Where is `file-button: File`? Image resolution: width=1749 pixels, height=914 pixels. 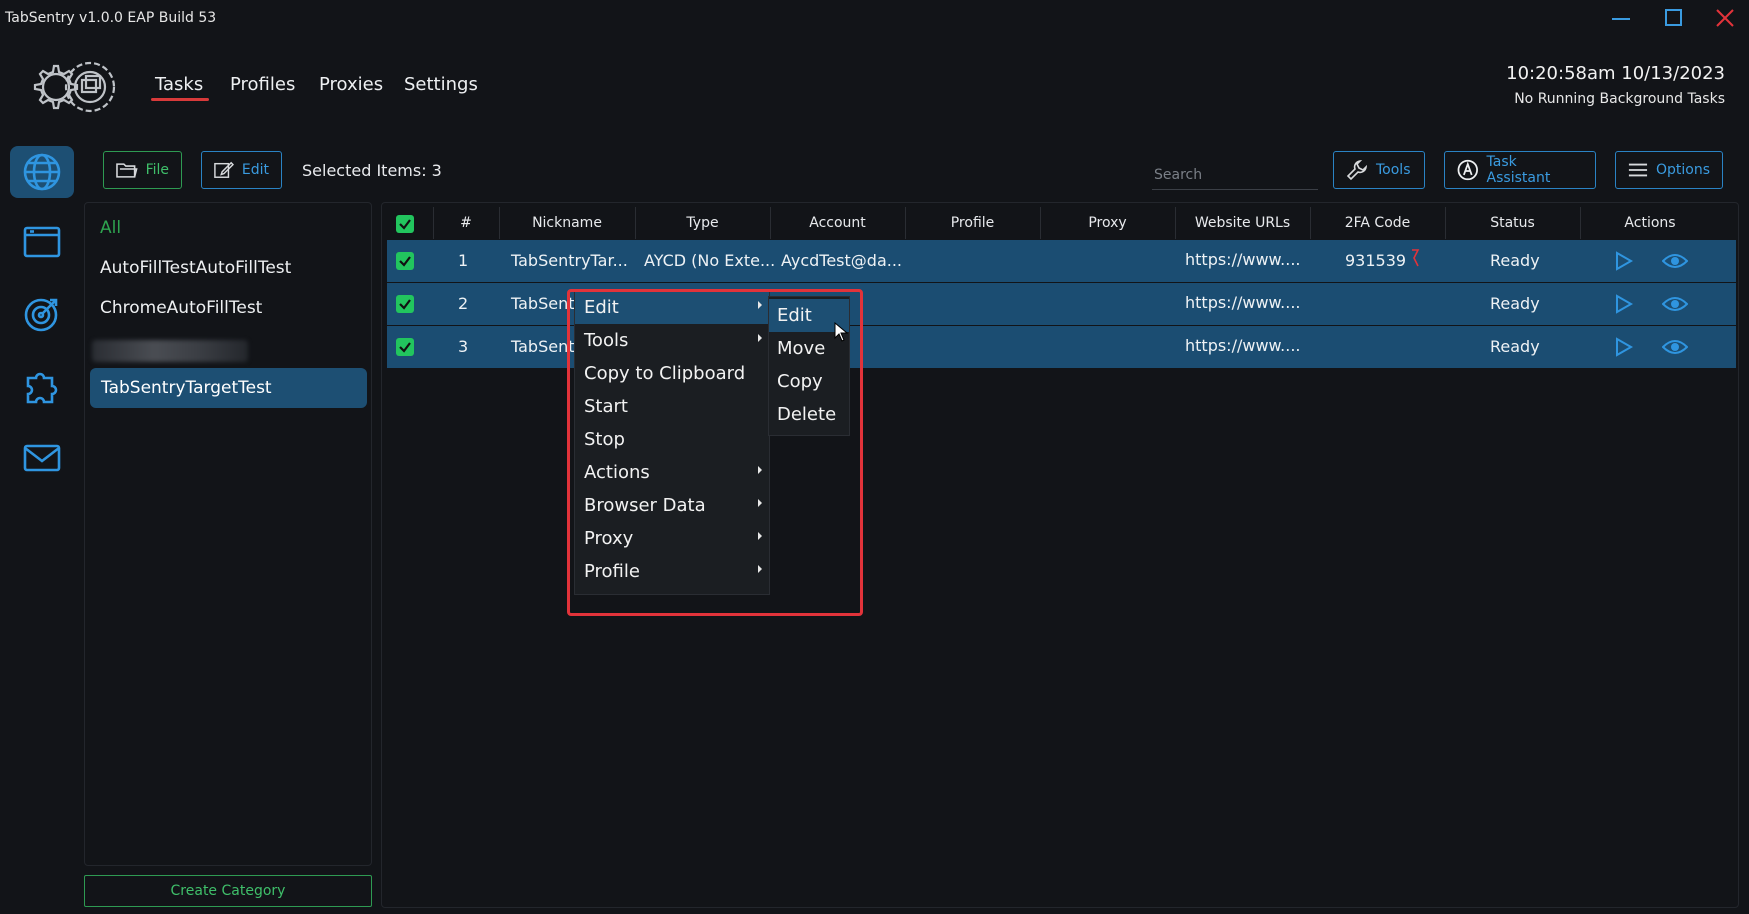 file-button: File is located at coordinates (142, 170).